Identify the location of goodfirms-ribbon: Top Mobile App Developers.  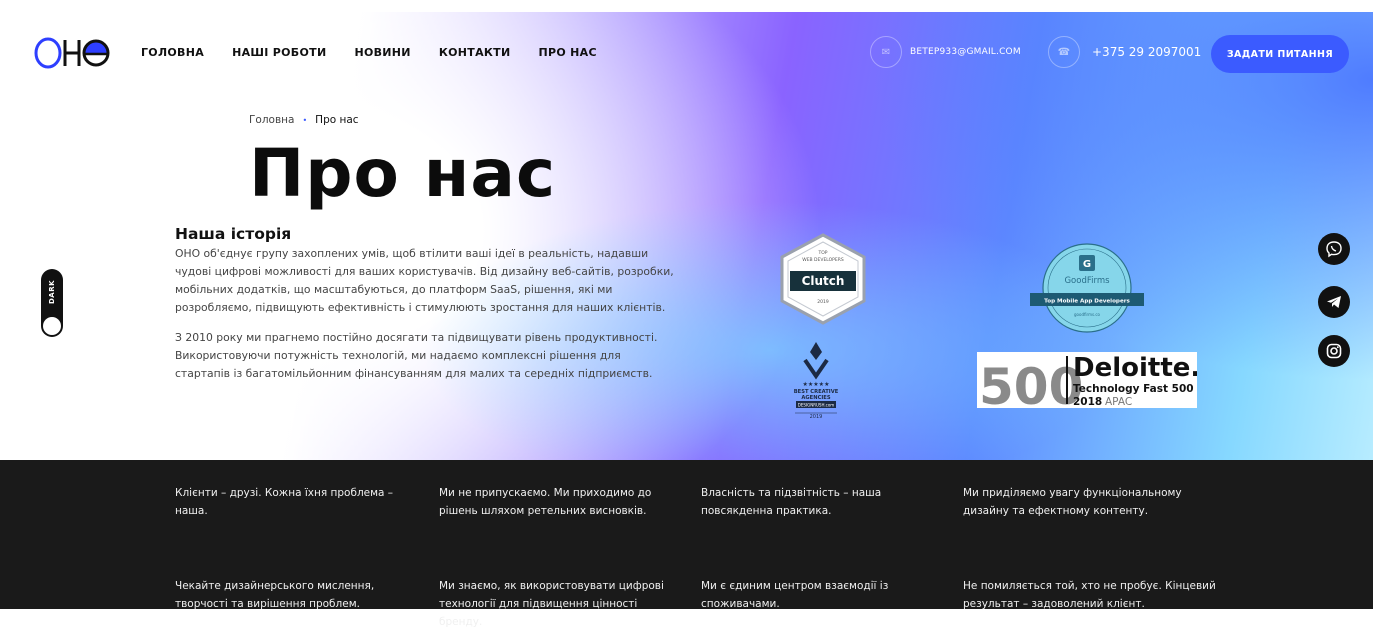
(1087, 302).